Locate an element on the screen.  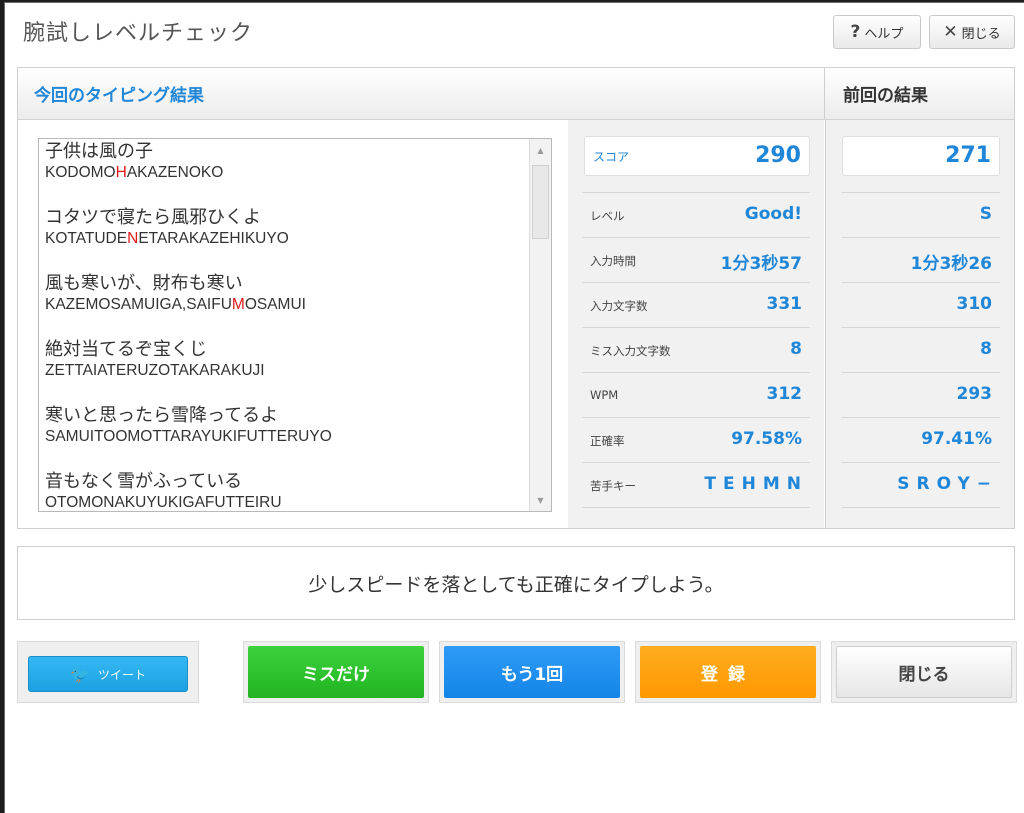
stat-row-misses: ミス入力文字数 8 is located at coordinates (696, 349).